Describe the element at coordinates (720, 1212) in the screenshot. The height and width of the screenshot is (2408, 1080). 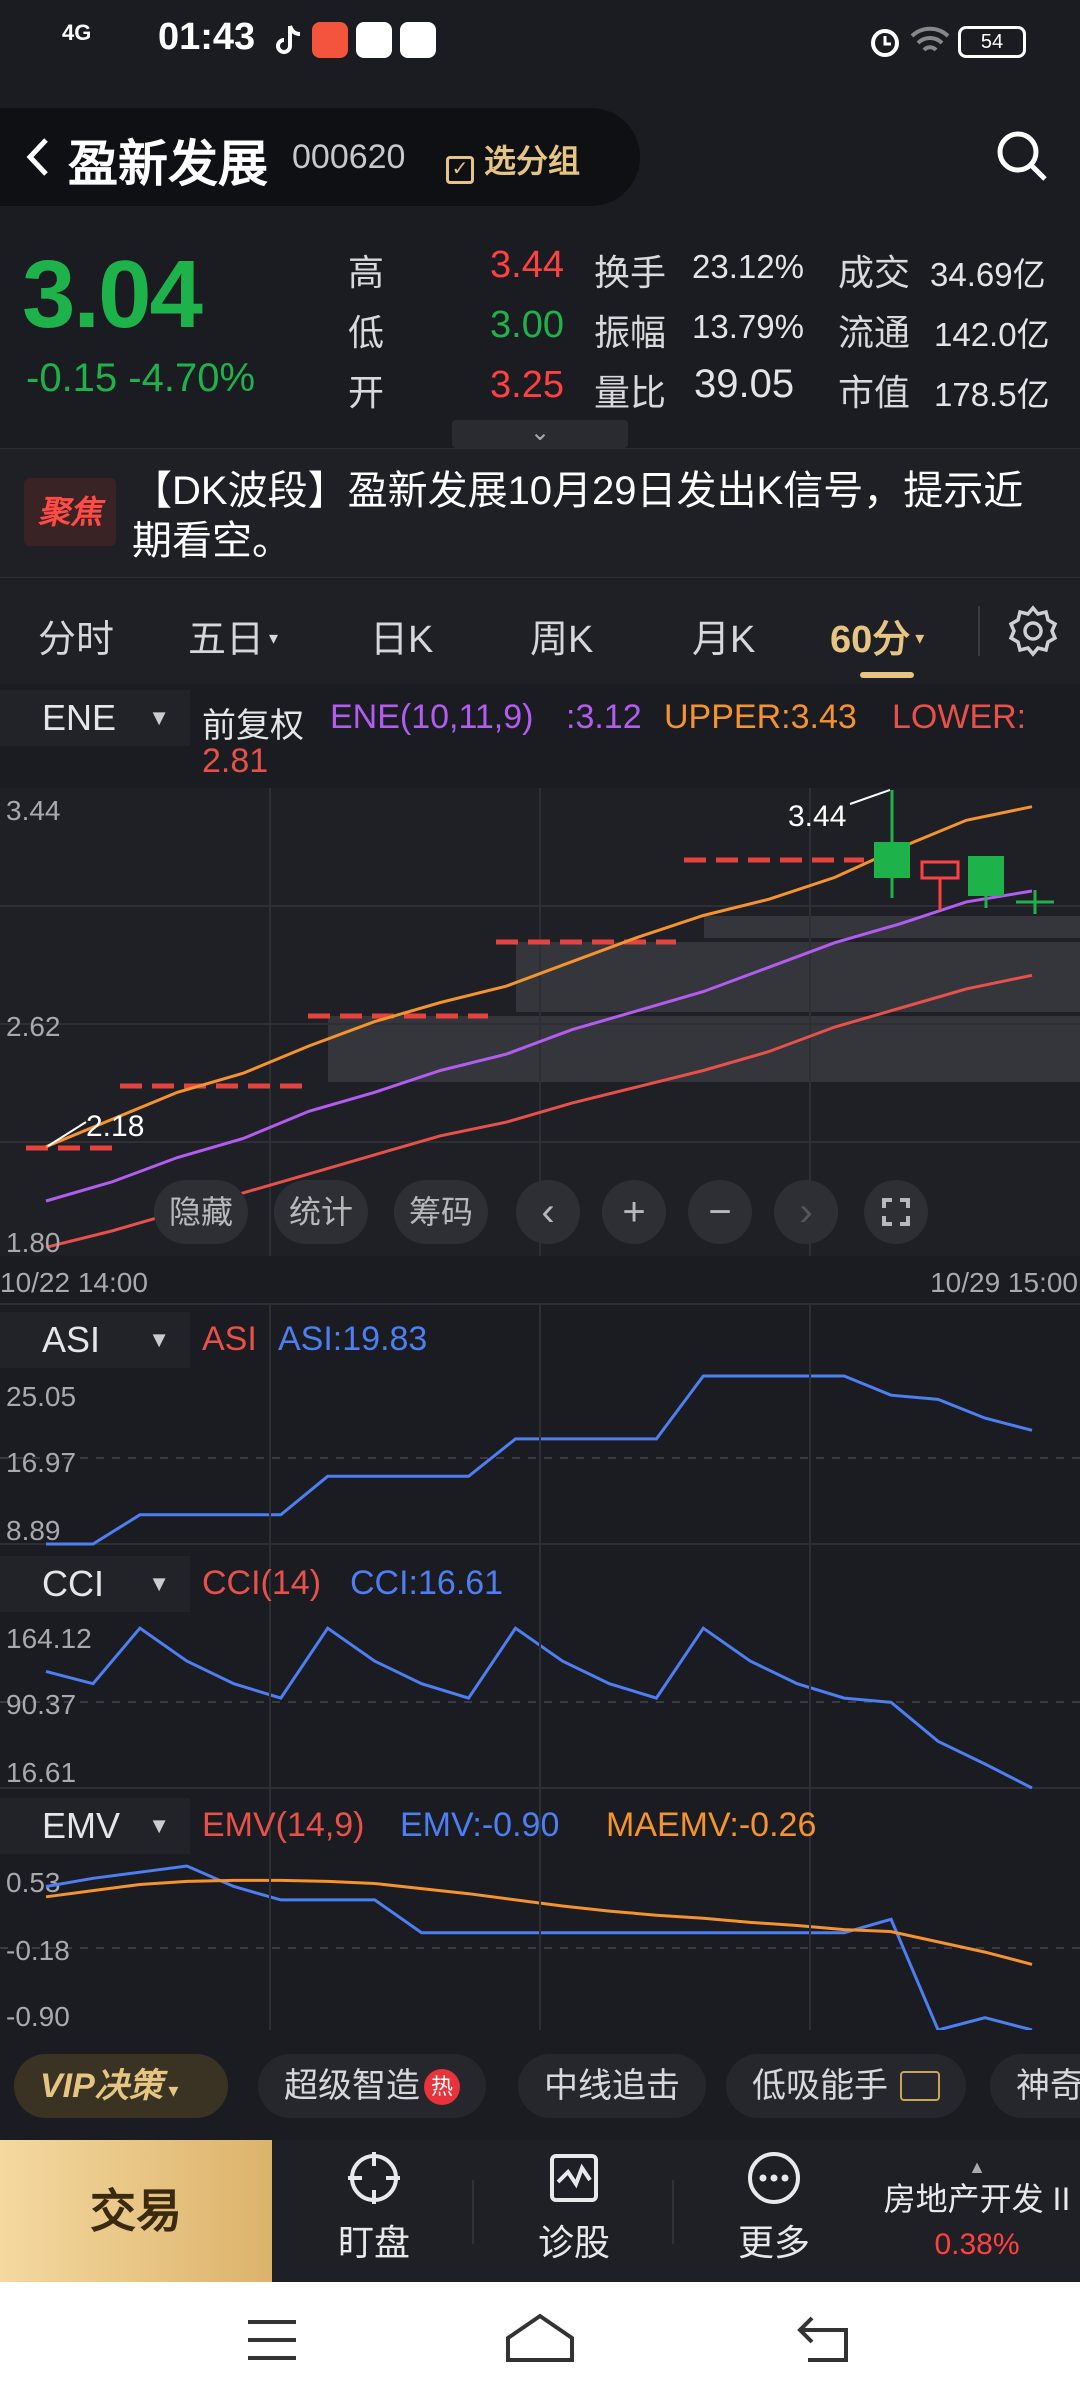
I see `zoom-out-icon: −` at that location.